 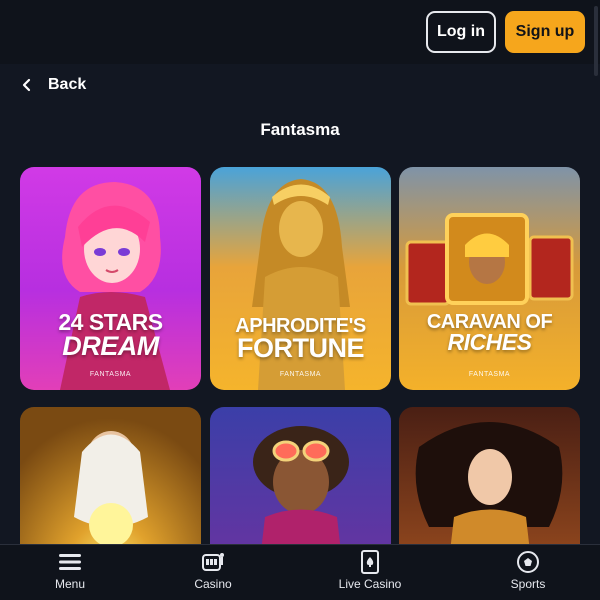 I want to click on back-label: Back, so click(x=67, y=84).